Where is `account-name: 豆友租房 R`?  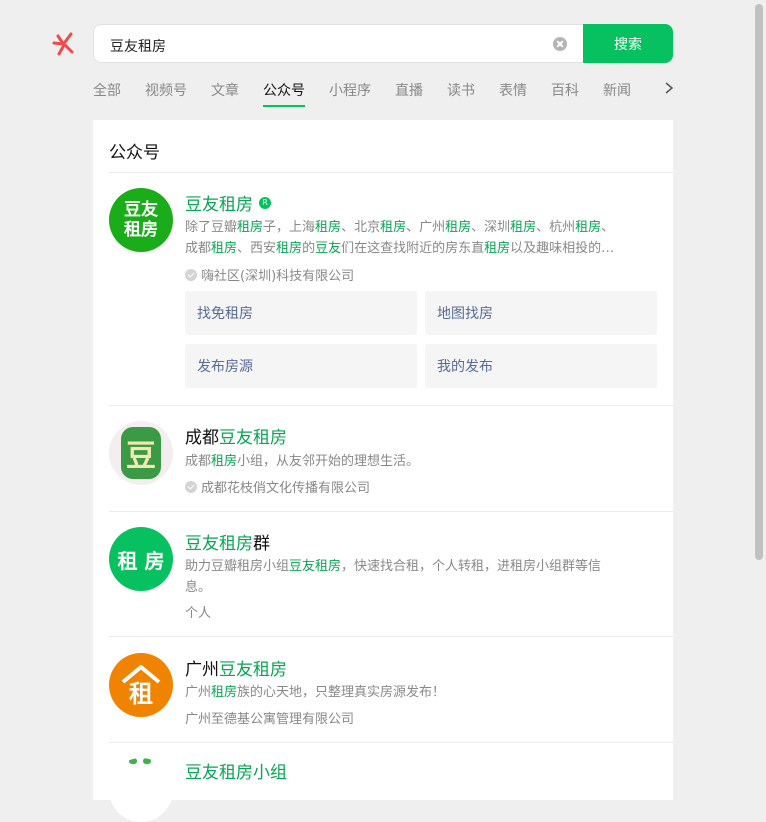
account-name: 豆友租房 R is located at coordinates (228, 202).